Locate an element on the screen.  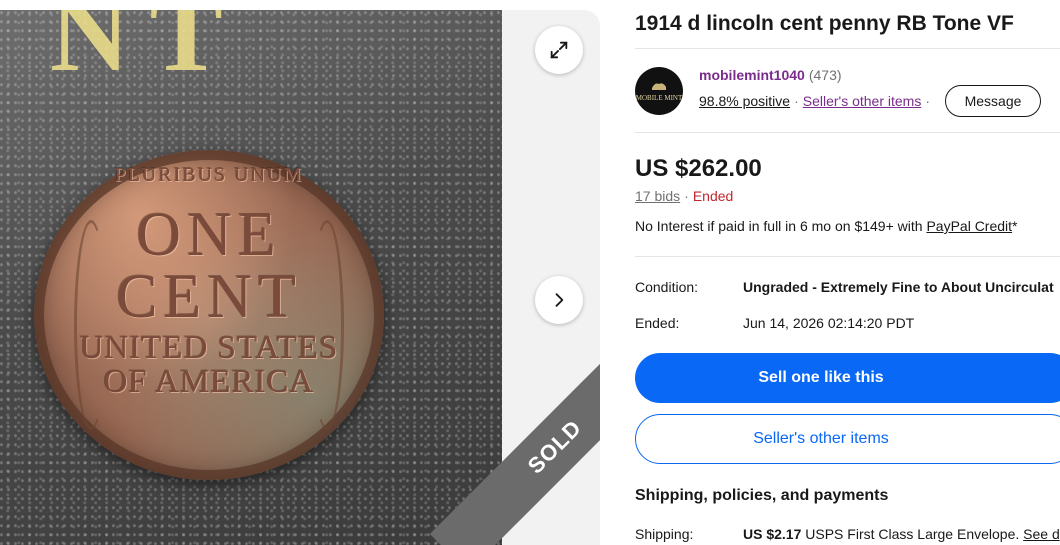
seller-avatar: MOBILE MINT is located at coordinates (659, 91).